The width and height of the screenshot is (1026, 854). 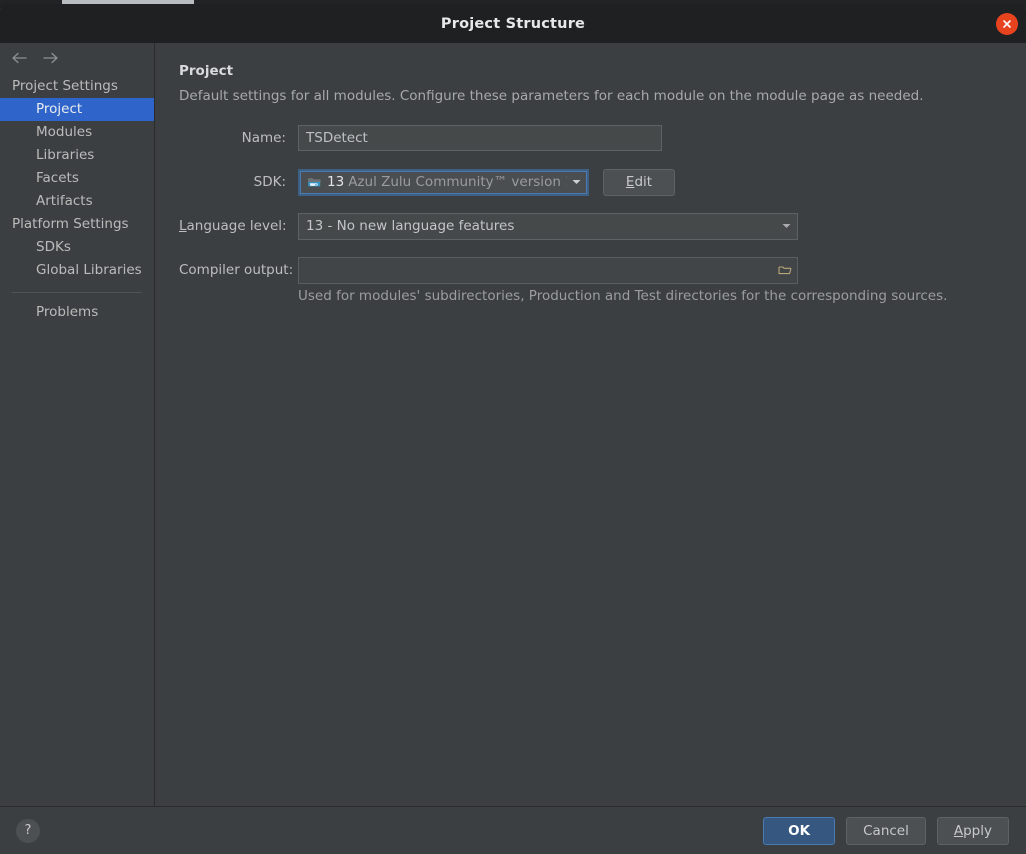 I want to click on tree-group-project-settings: Project Settings, so click(x=65, y=86).